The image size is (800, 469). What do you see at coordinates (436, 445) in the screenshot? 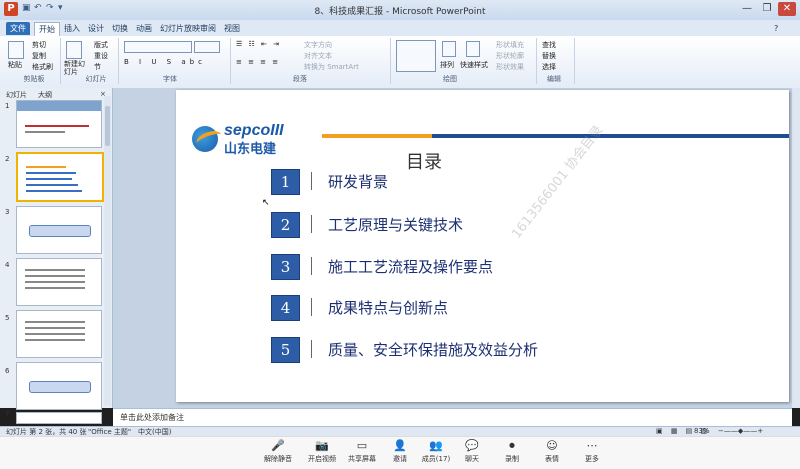
I see `members-icon: 👥` at bounding box center [436, 445].